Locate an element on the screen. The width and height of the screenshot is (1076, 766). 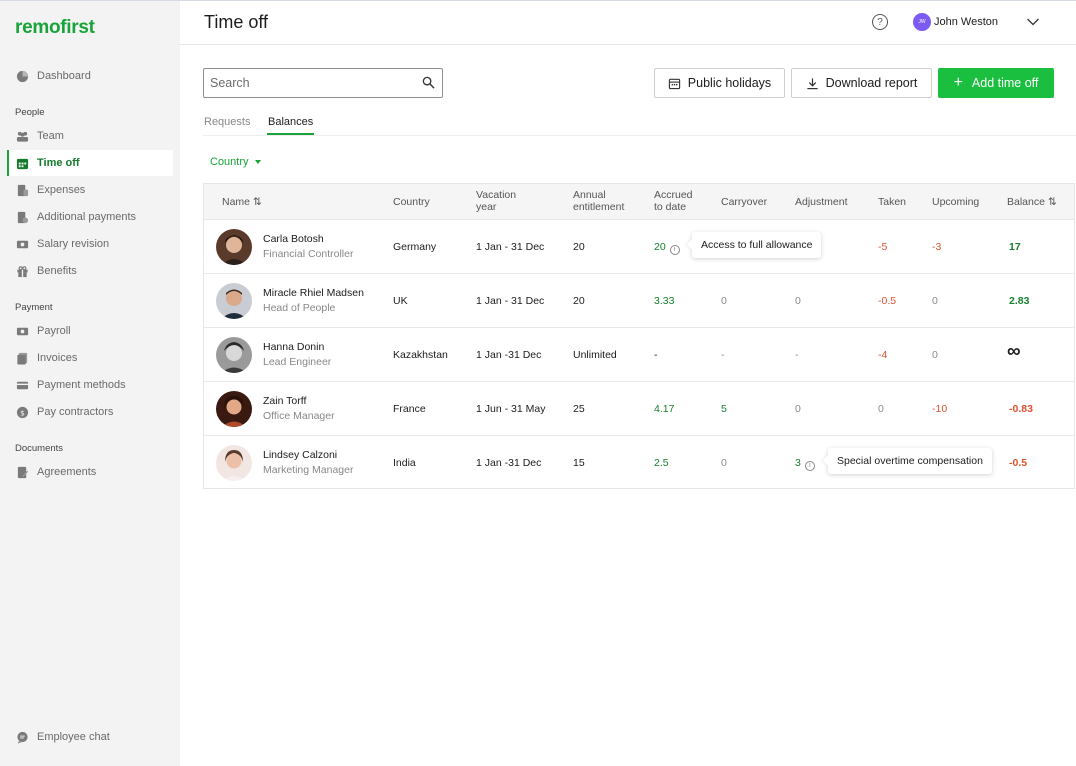
page-title: Time off is located at coordinates (236, 22).